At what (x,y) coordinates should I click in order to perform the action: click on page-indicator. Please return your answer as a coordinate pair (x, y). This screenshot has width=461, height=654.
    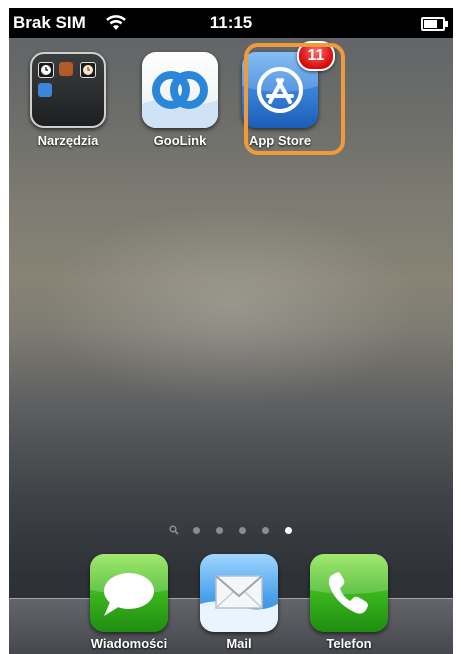
    Looking at the image, I should click on (231, 530).